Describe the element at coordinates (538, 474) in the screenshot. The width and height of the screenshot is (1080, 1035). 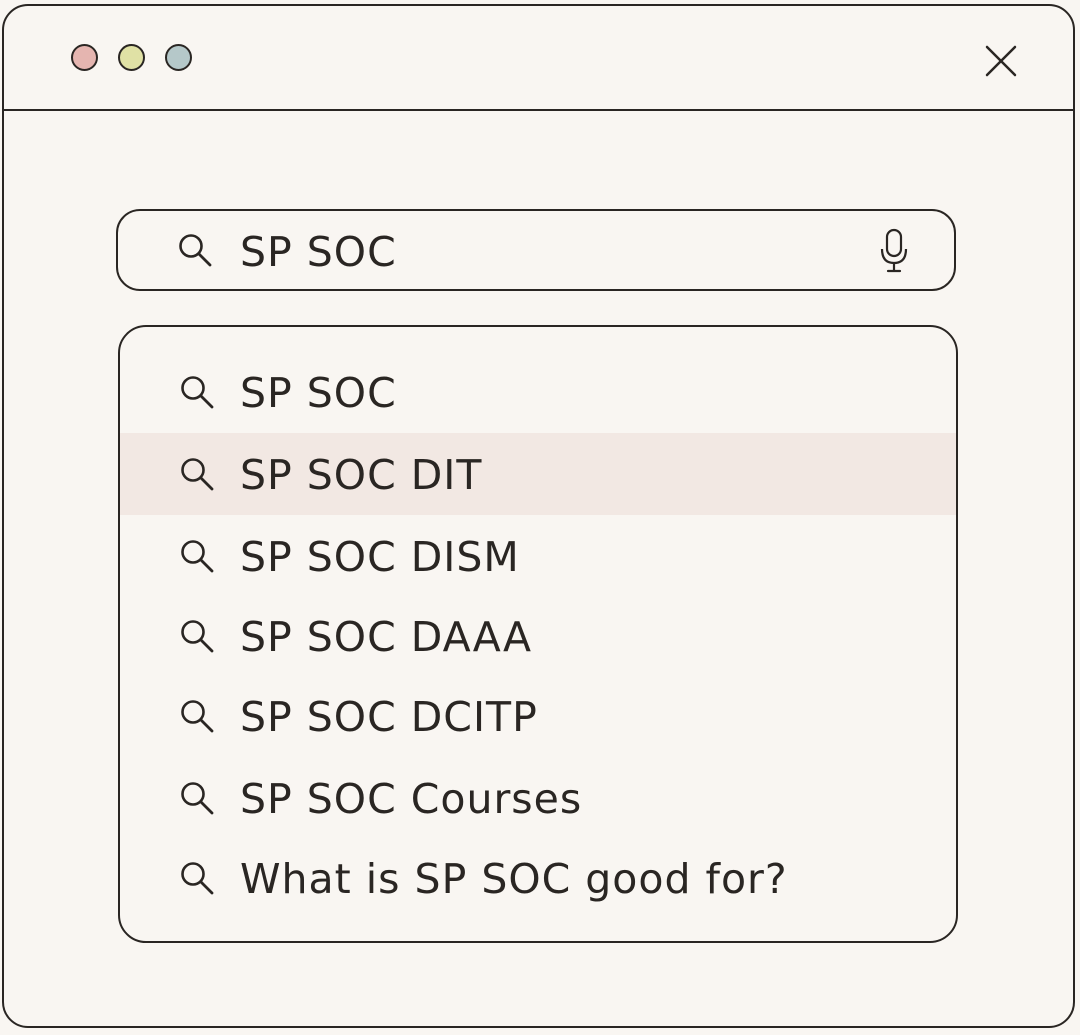
I see `suggestion-item: SP SOC DIT` at that location.